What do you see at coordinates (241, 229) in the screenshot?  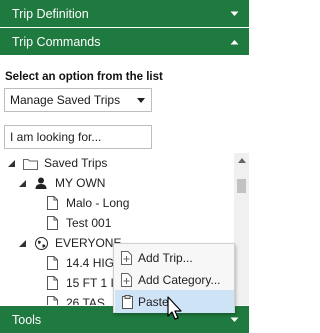 I see `tree-scrollbar` at bounding box center [241, 229].